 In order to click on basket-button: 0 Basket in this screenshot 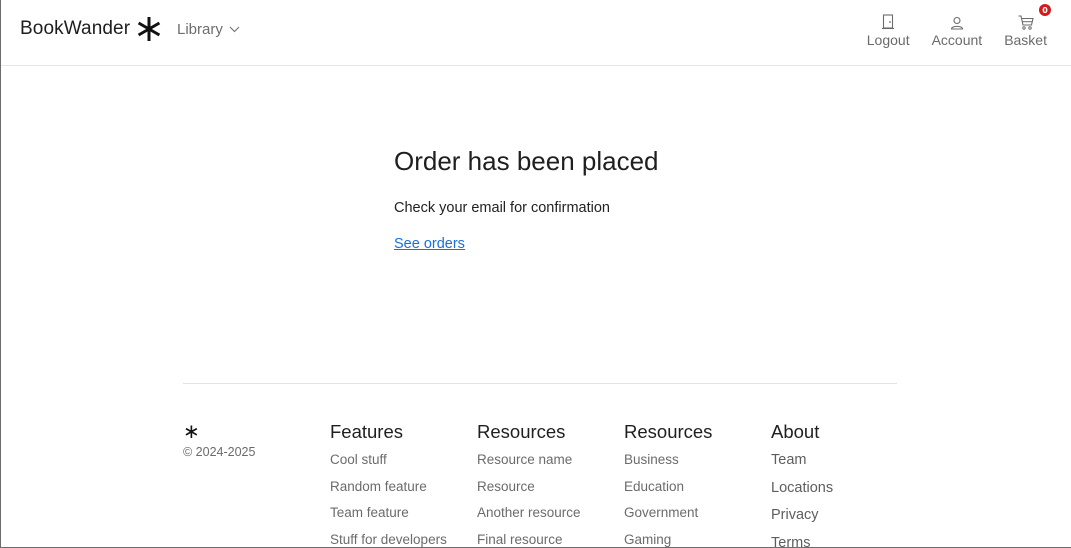, I will do `click(1027, 26)`.